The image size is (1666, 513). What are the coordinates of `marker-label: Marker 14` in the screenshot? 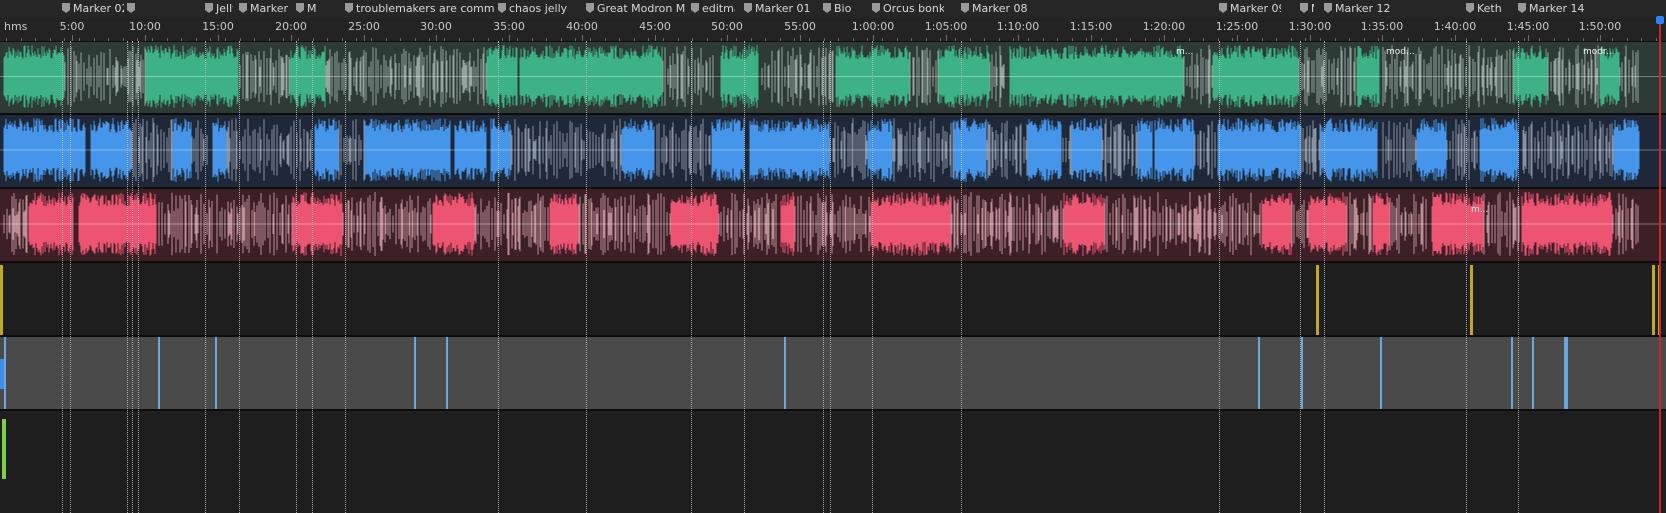 It's located at (1557, 8).